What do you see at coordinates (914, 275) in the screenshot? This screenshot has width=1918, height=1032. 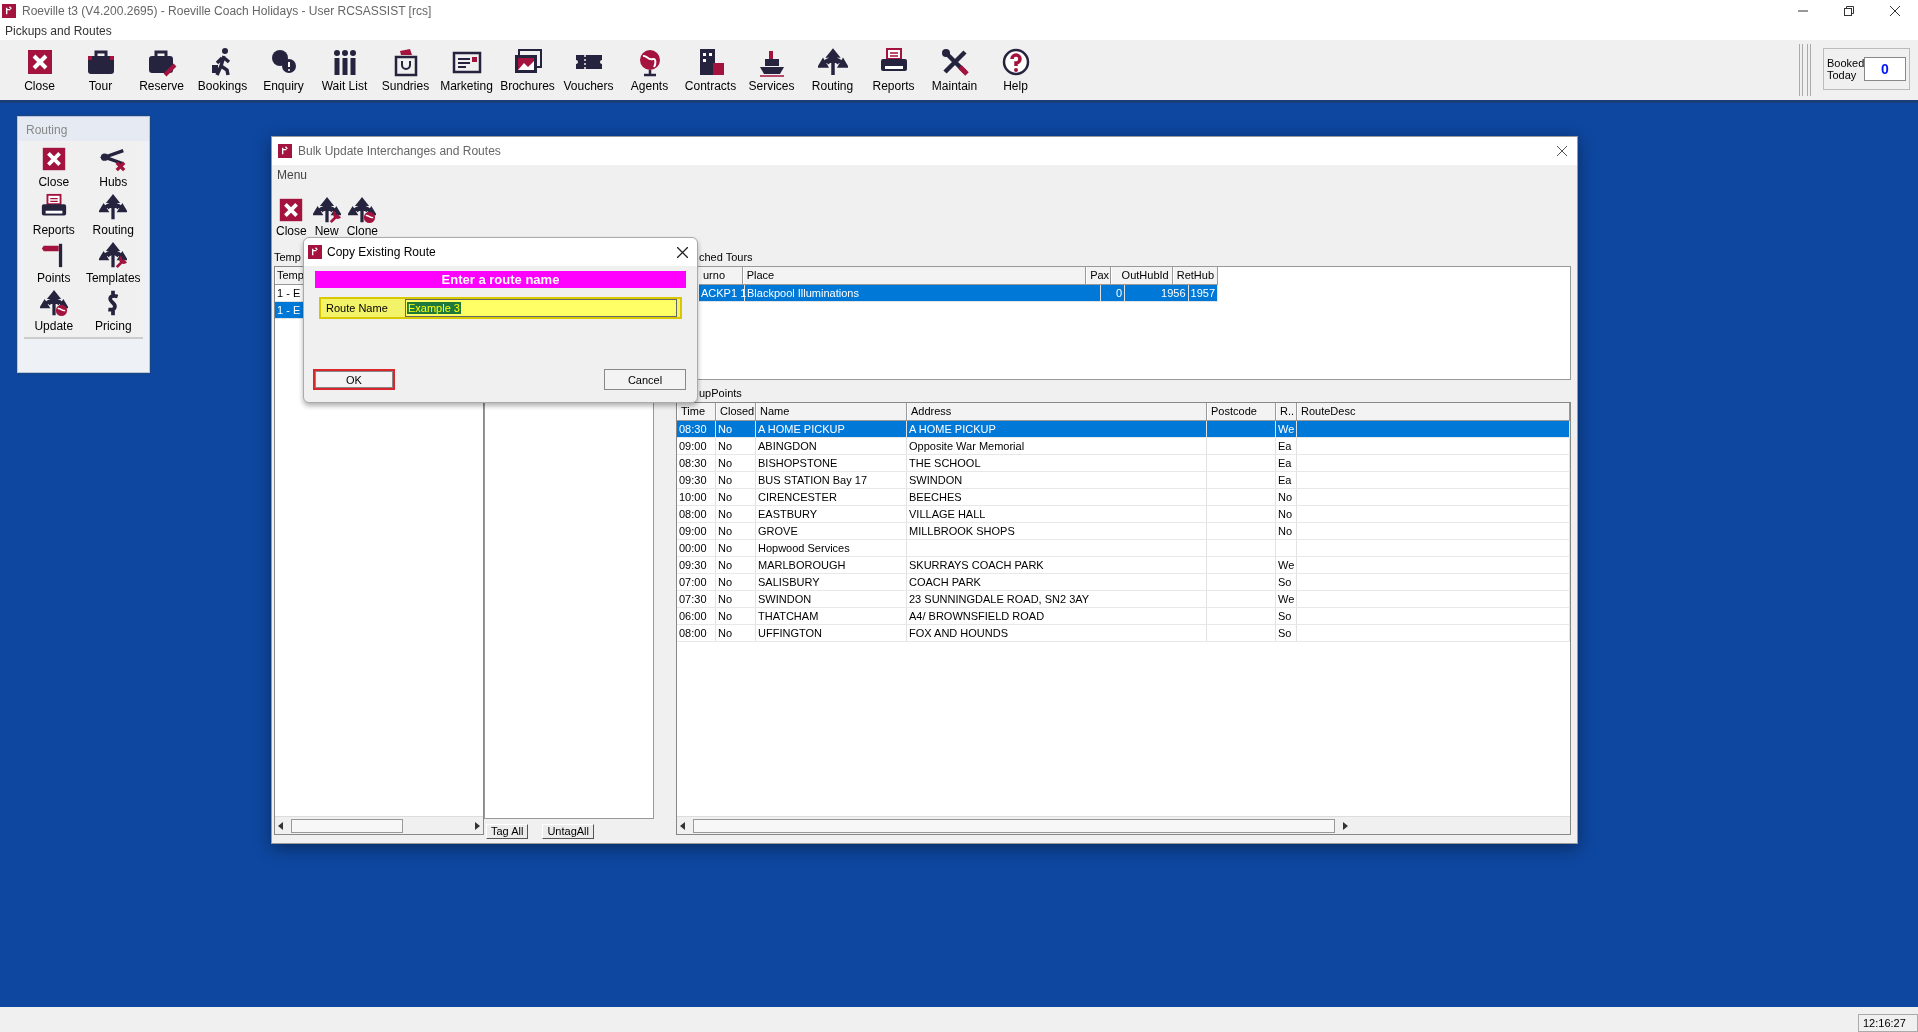 I see `column-header: Place` at bounding box center [914, 275].